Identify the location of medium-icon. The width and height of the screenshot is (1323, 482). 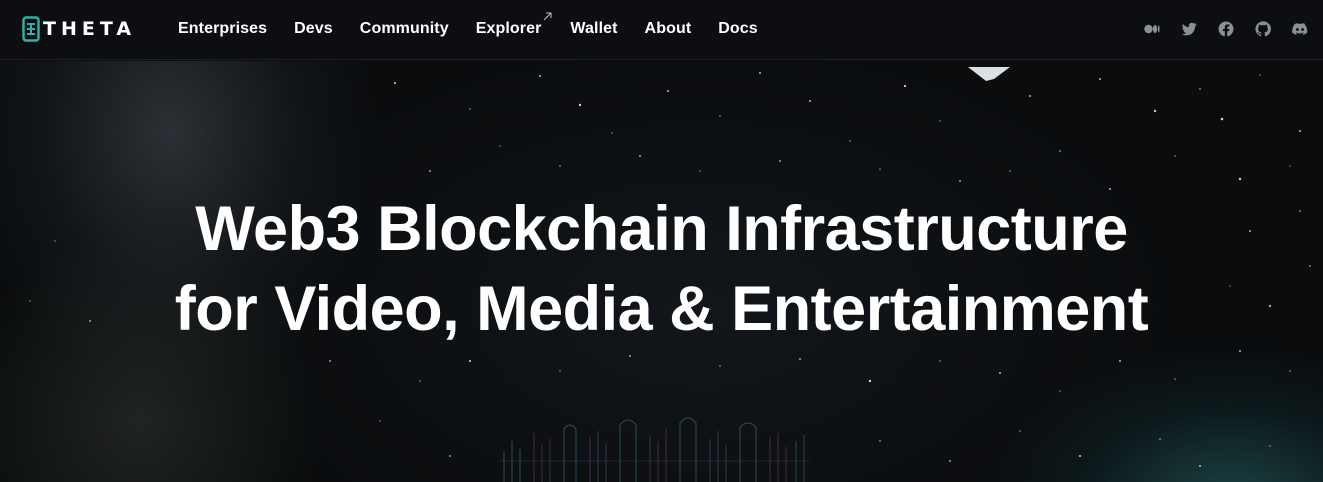
(1152, 29).